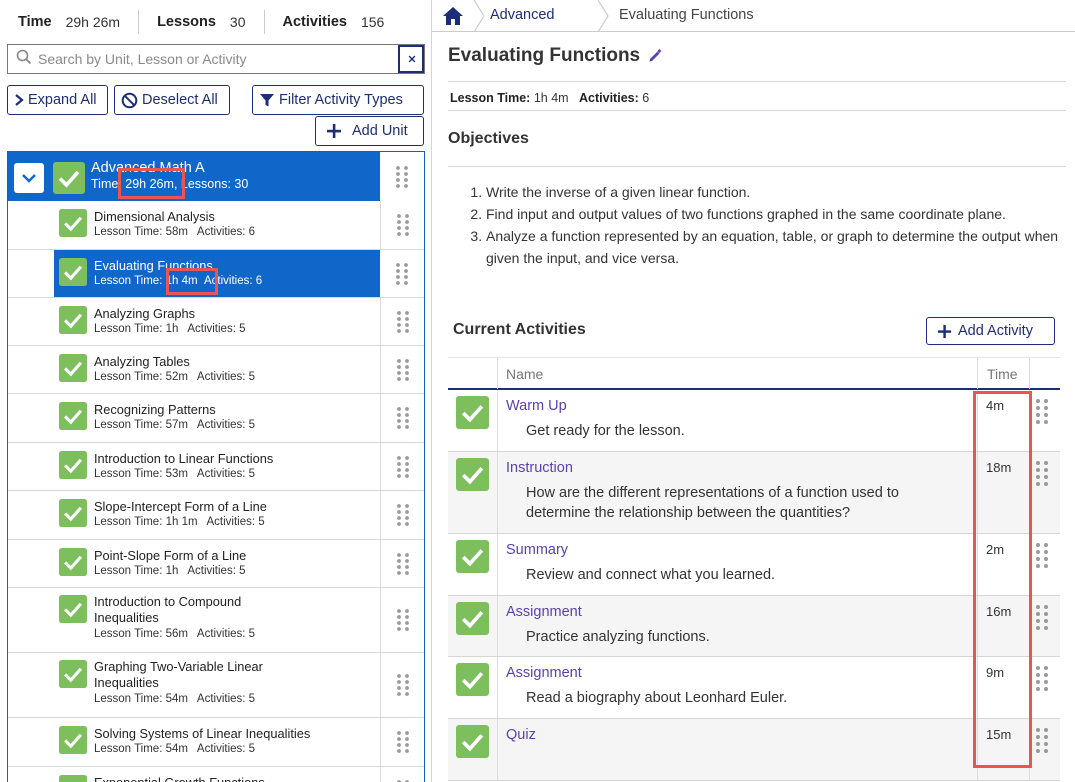  Describe the element at coordinates (655, 56) in the screenshot. I see `edit-icon` at that location.